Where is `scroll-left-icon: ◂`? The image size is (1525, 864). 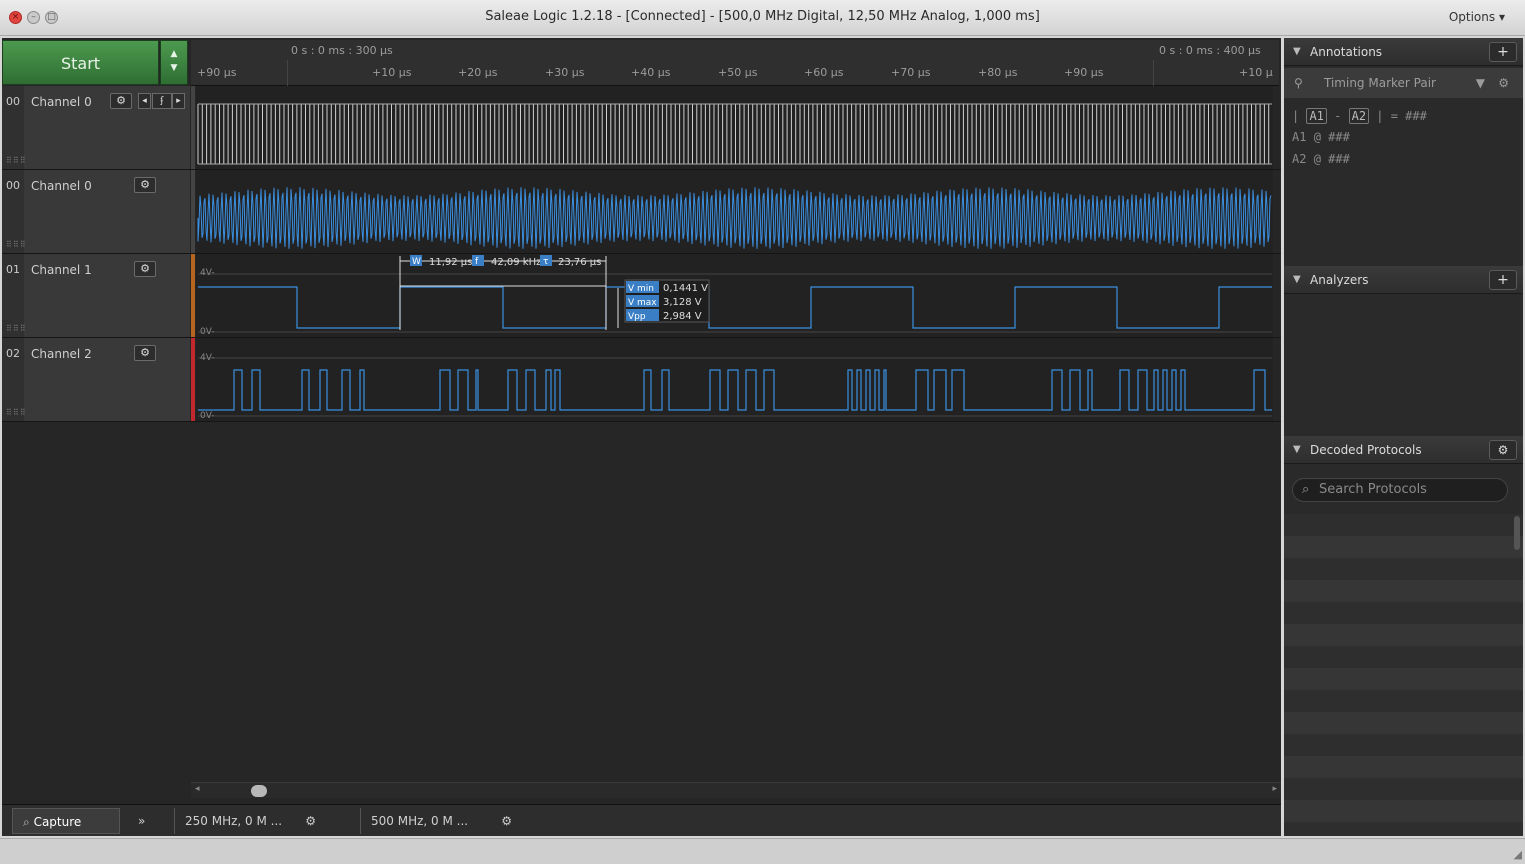
scroll-left-icon: ◂ is located at coordinates (197, 789).